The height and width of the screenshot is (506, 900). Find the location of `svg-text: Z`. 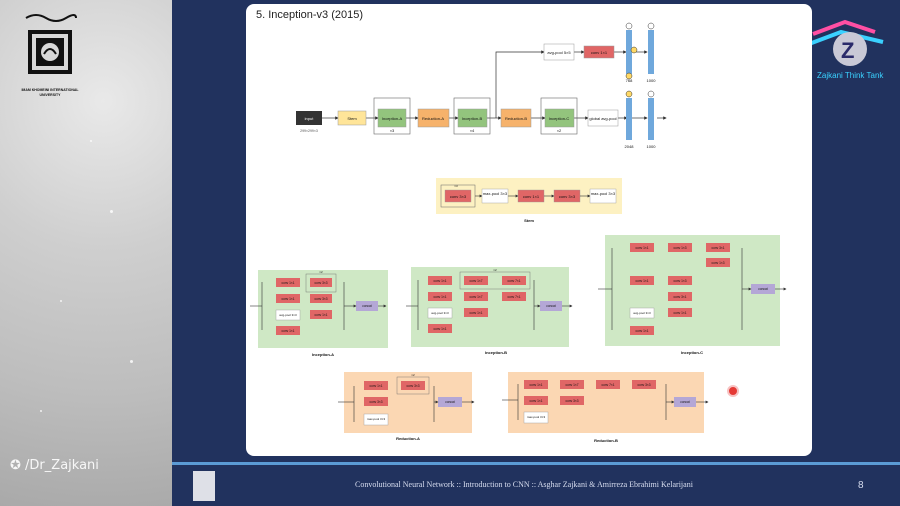

svg-text: Z is located at coordinates (847, 50).